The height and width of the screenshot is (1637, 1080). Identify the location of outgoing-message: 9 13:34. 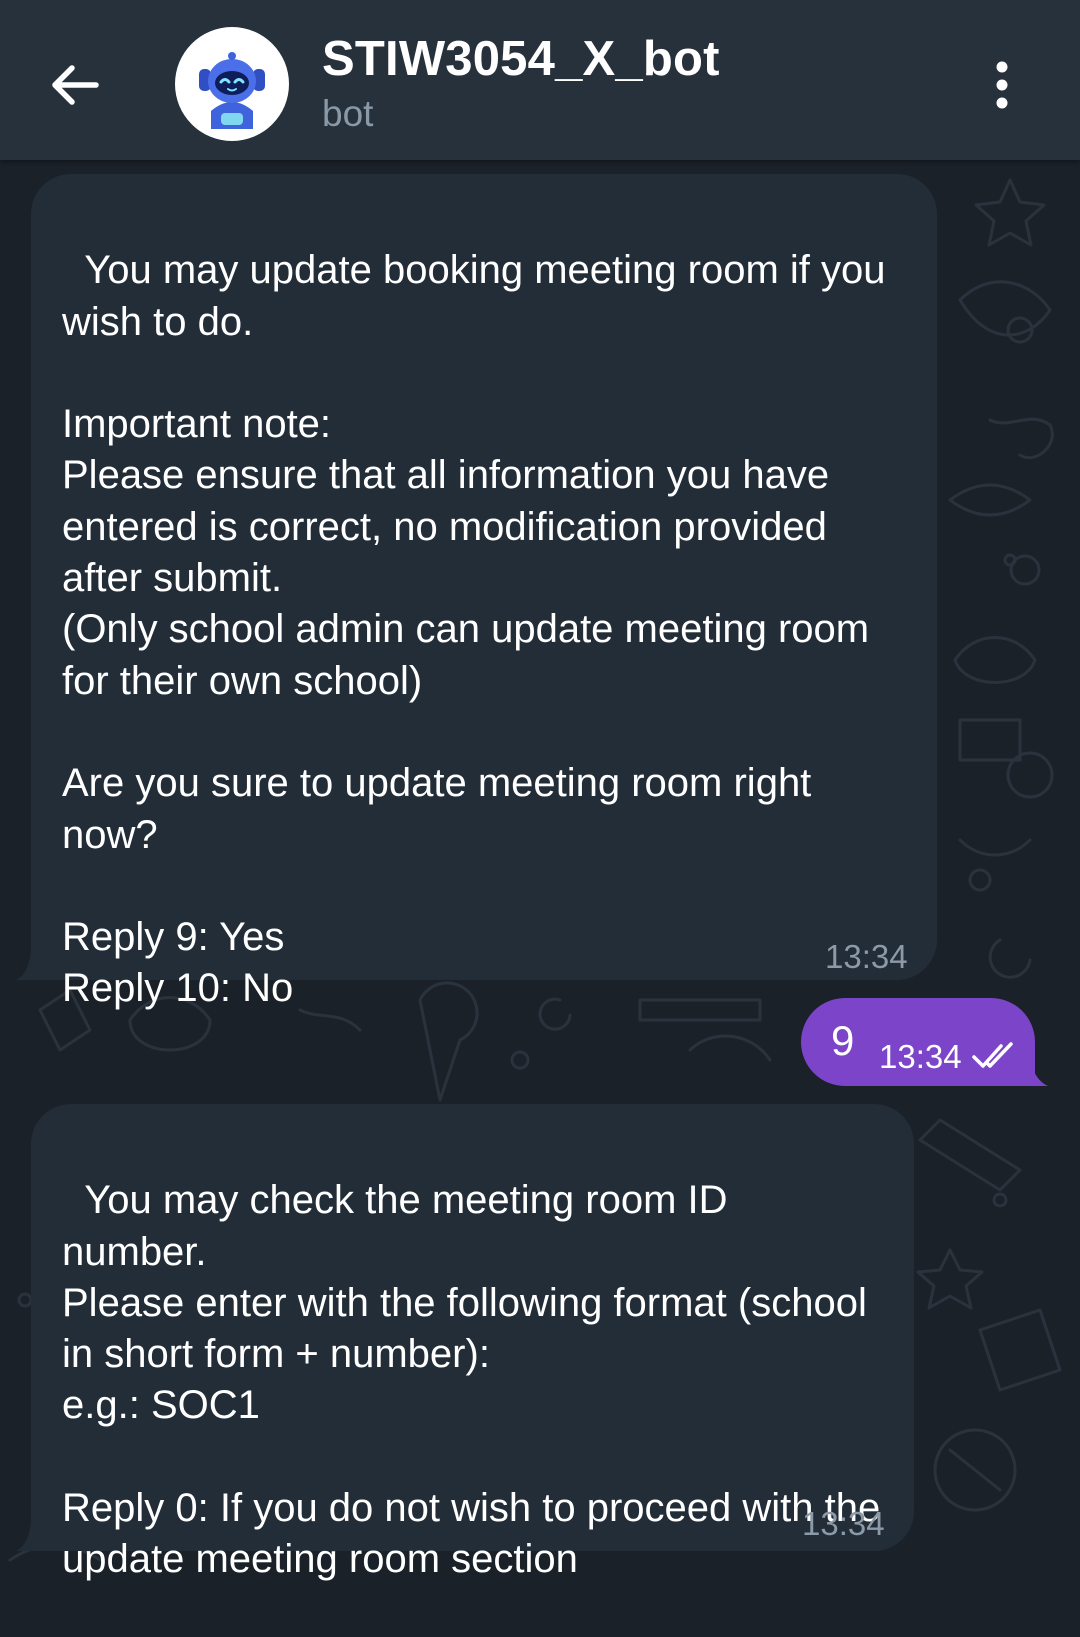
(918, 1042).